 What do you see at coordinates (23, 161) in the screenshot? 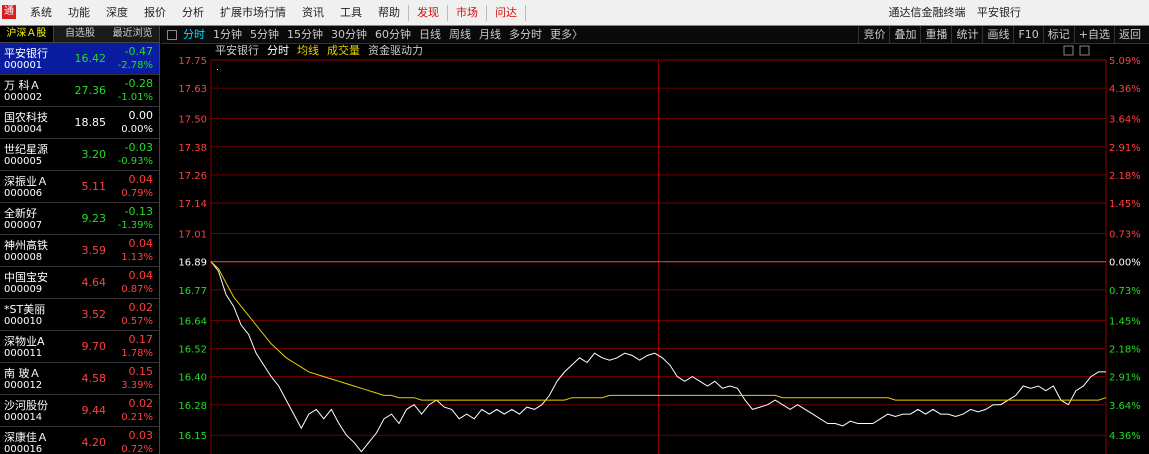
I see `stock-code: 000005` at bounding box center [23, 161].